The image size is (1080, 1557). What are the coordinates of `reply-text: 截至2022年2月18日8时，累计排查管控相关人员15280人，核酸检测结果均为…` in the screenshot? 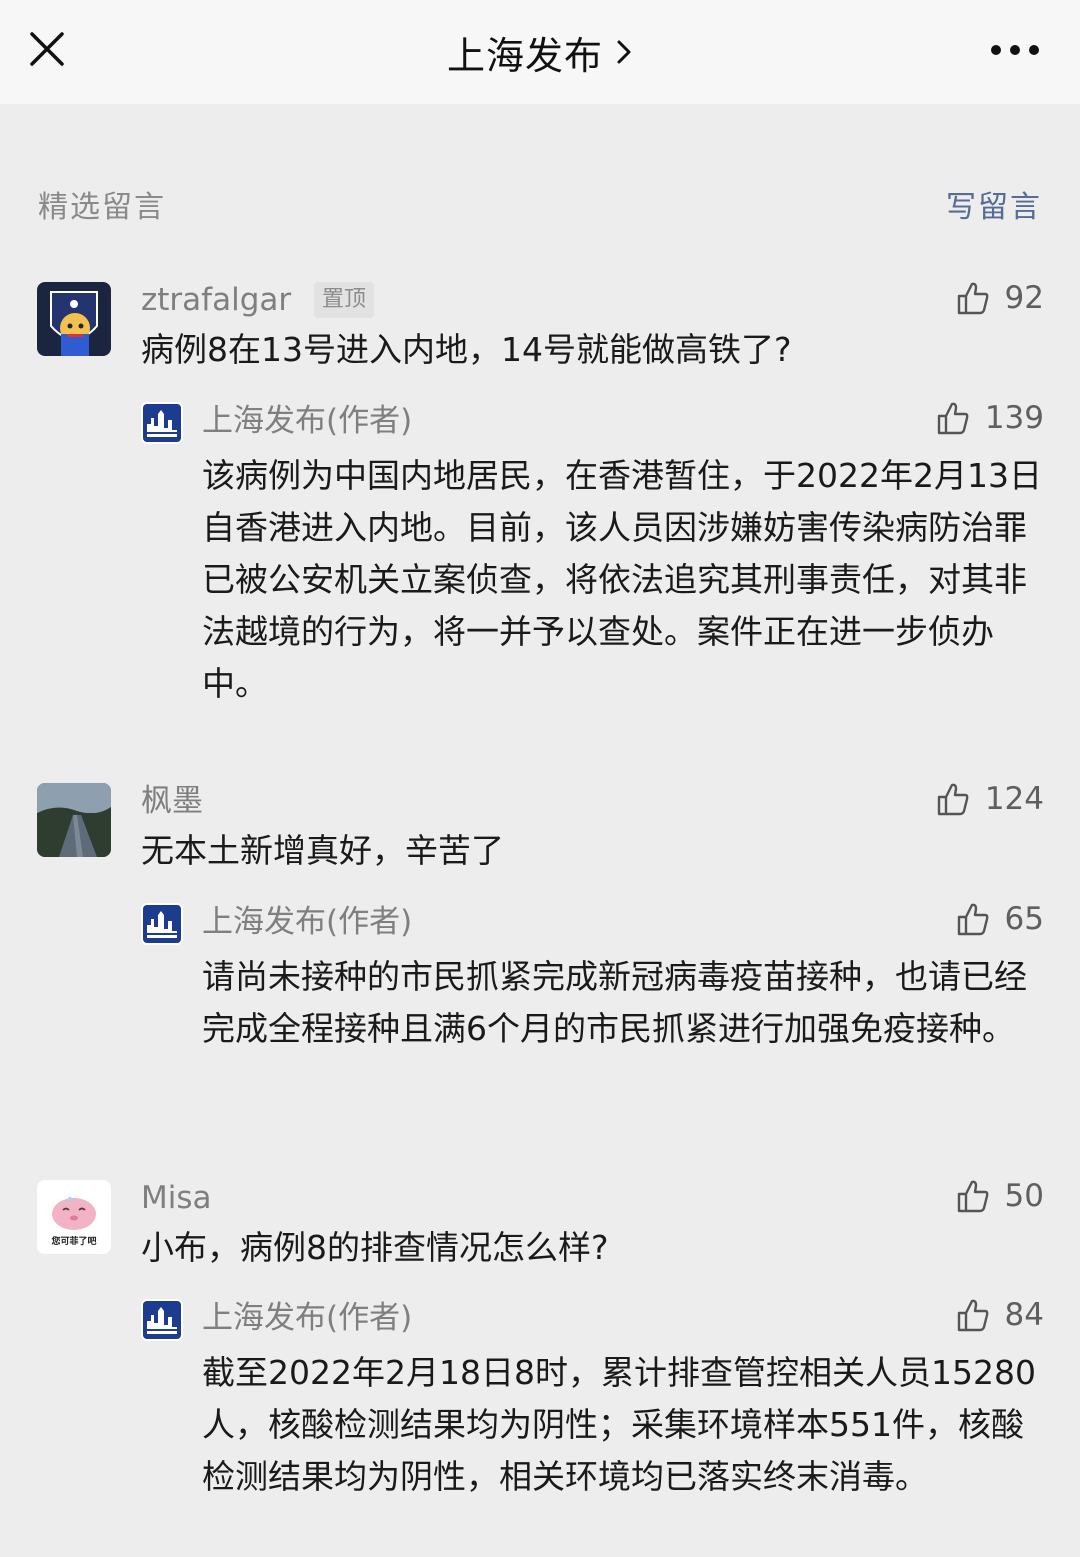 It's located at (619, 1424).